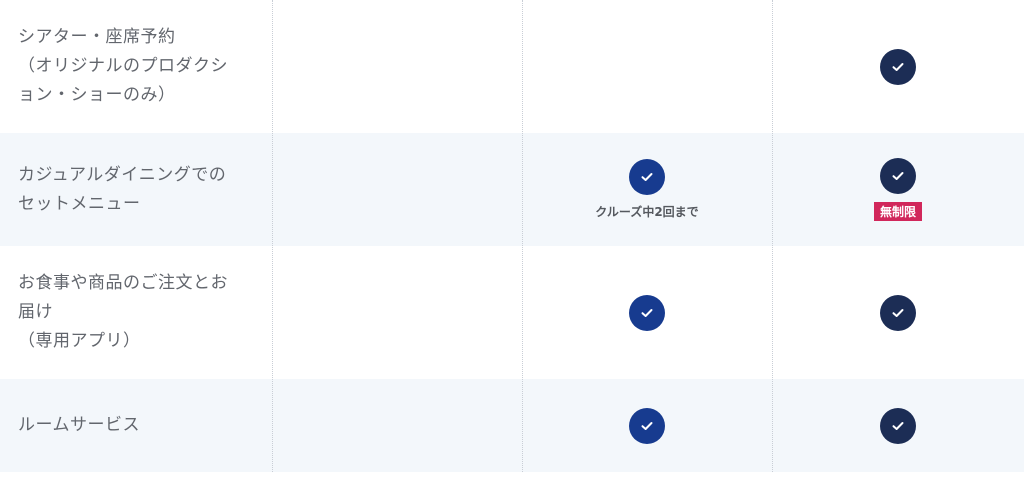 The image size is (1024, 477). Describe the element at coordinates (647, 212) in the screenshot. I see `limit-note: クルーズ中2回まで` at that location.